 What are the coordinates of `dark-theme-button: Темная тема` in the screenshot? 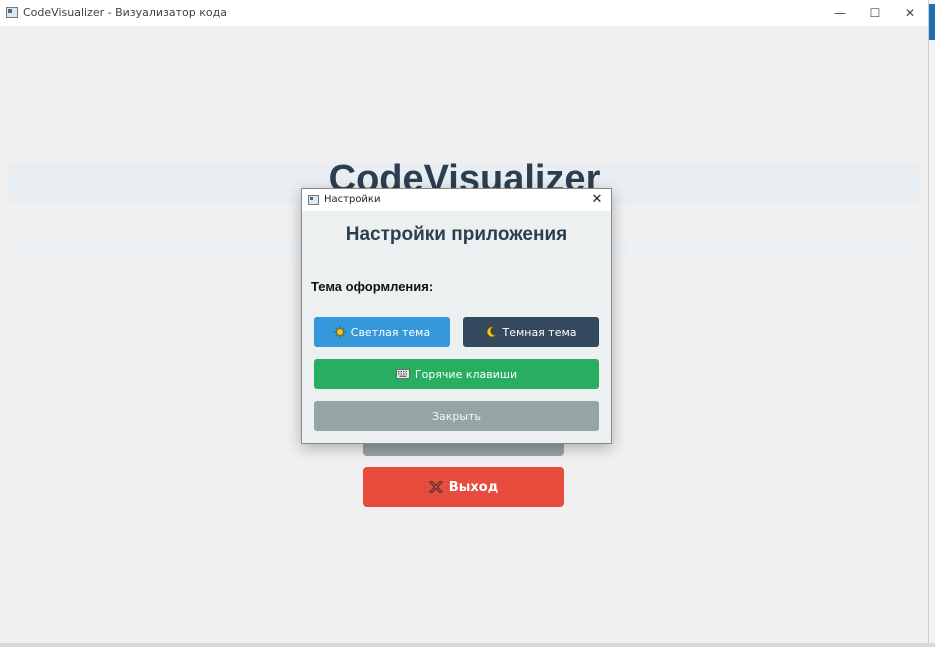 It's located at (531, 332).